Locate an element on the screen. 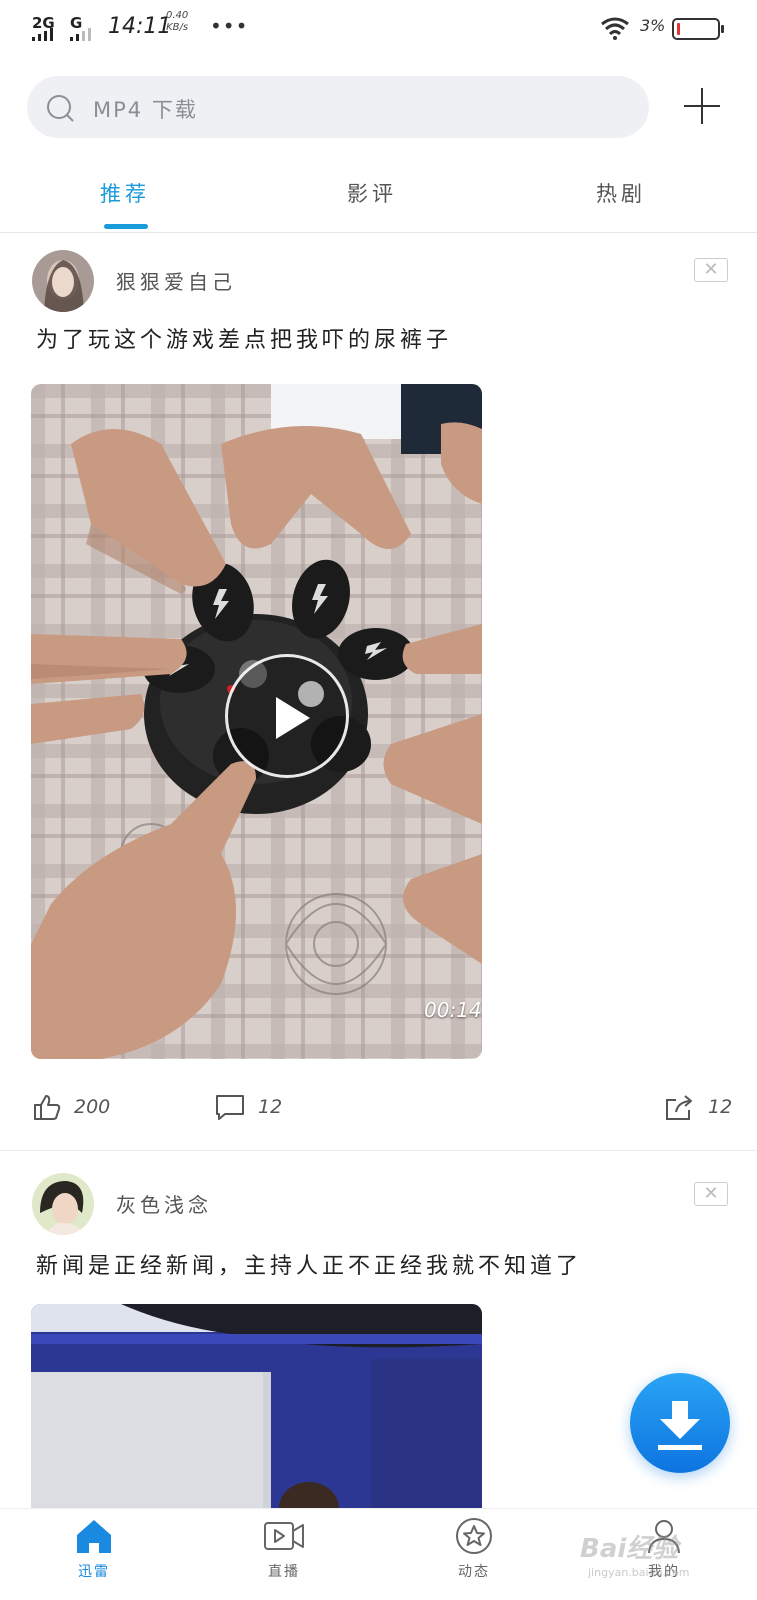  search-bar: MP4 下载 is located at coordinates (338, 107).